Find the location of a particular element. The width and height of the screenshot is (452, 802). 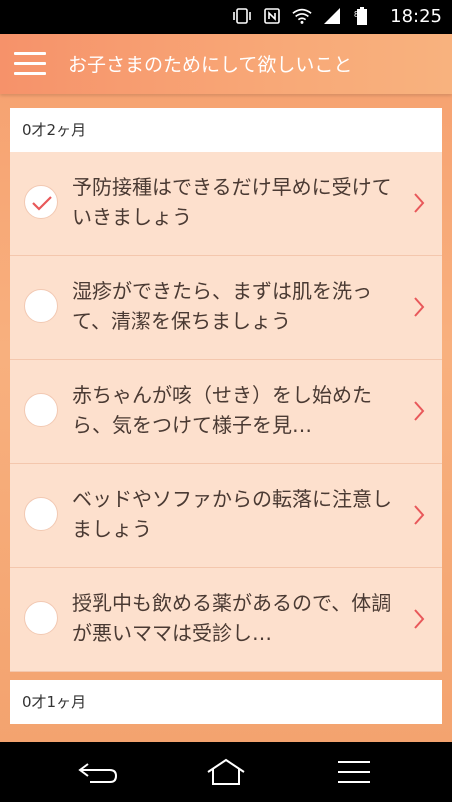

battery-level: 83 is located at coordinates (358, 14).